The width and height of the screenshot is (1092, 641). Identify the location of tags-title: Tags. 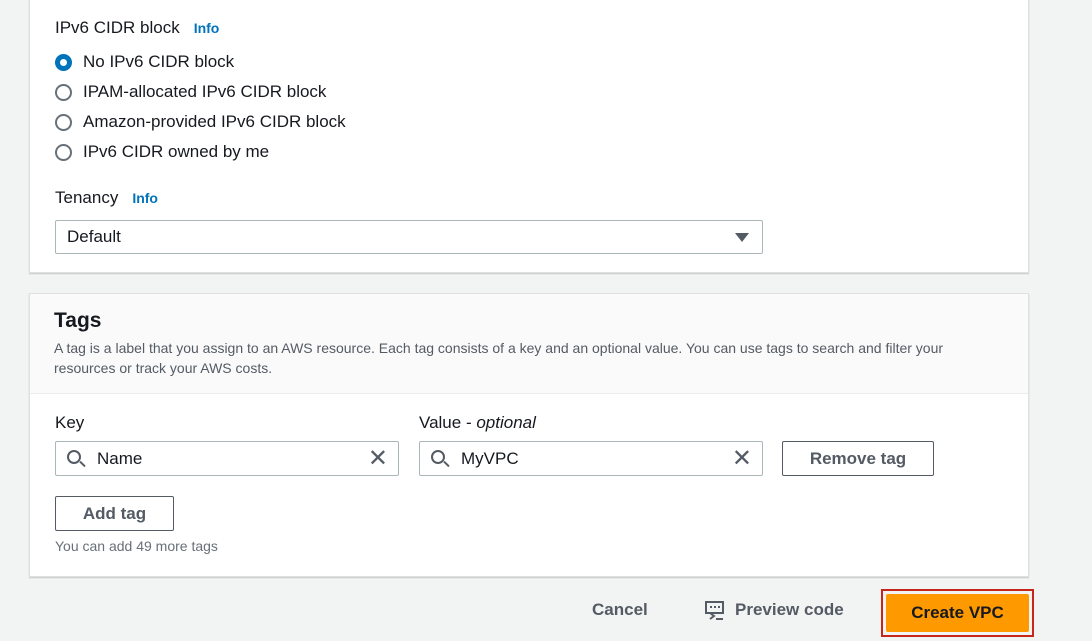
(78, 320).